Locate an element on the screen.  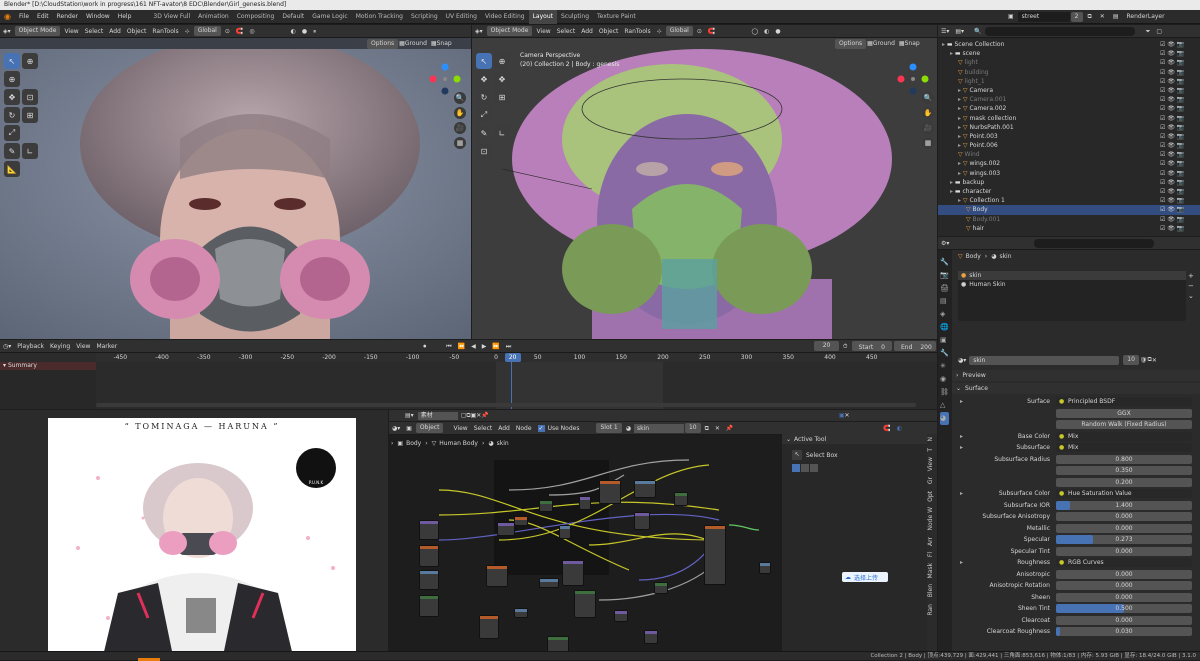
property-socket-link: ● Hue Saturation Value is located at coordinates (1124, 493).